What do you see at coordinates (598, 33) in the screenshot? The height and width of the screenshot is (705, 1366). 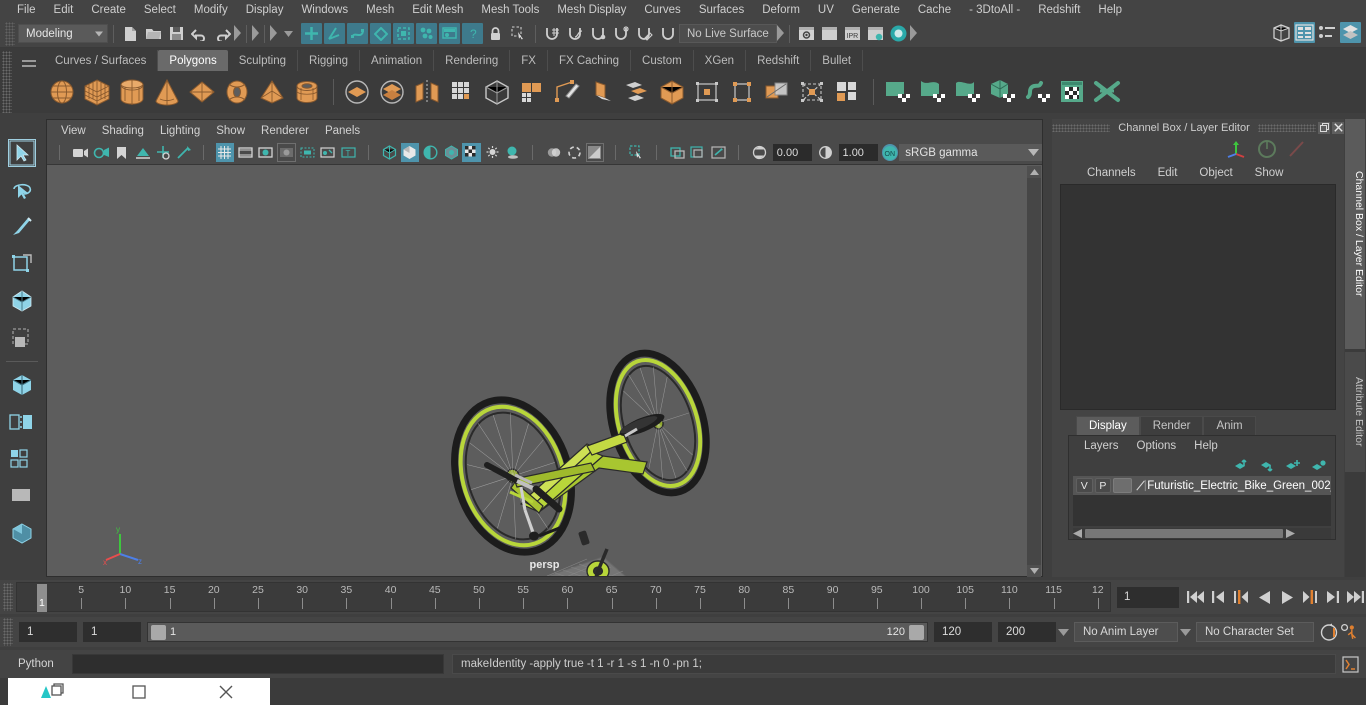 I see `snap-to-point-icon` at bounding box center [598, 33].